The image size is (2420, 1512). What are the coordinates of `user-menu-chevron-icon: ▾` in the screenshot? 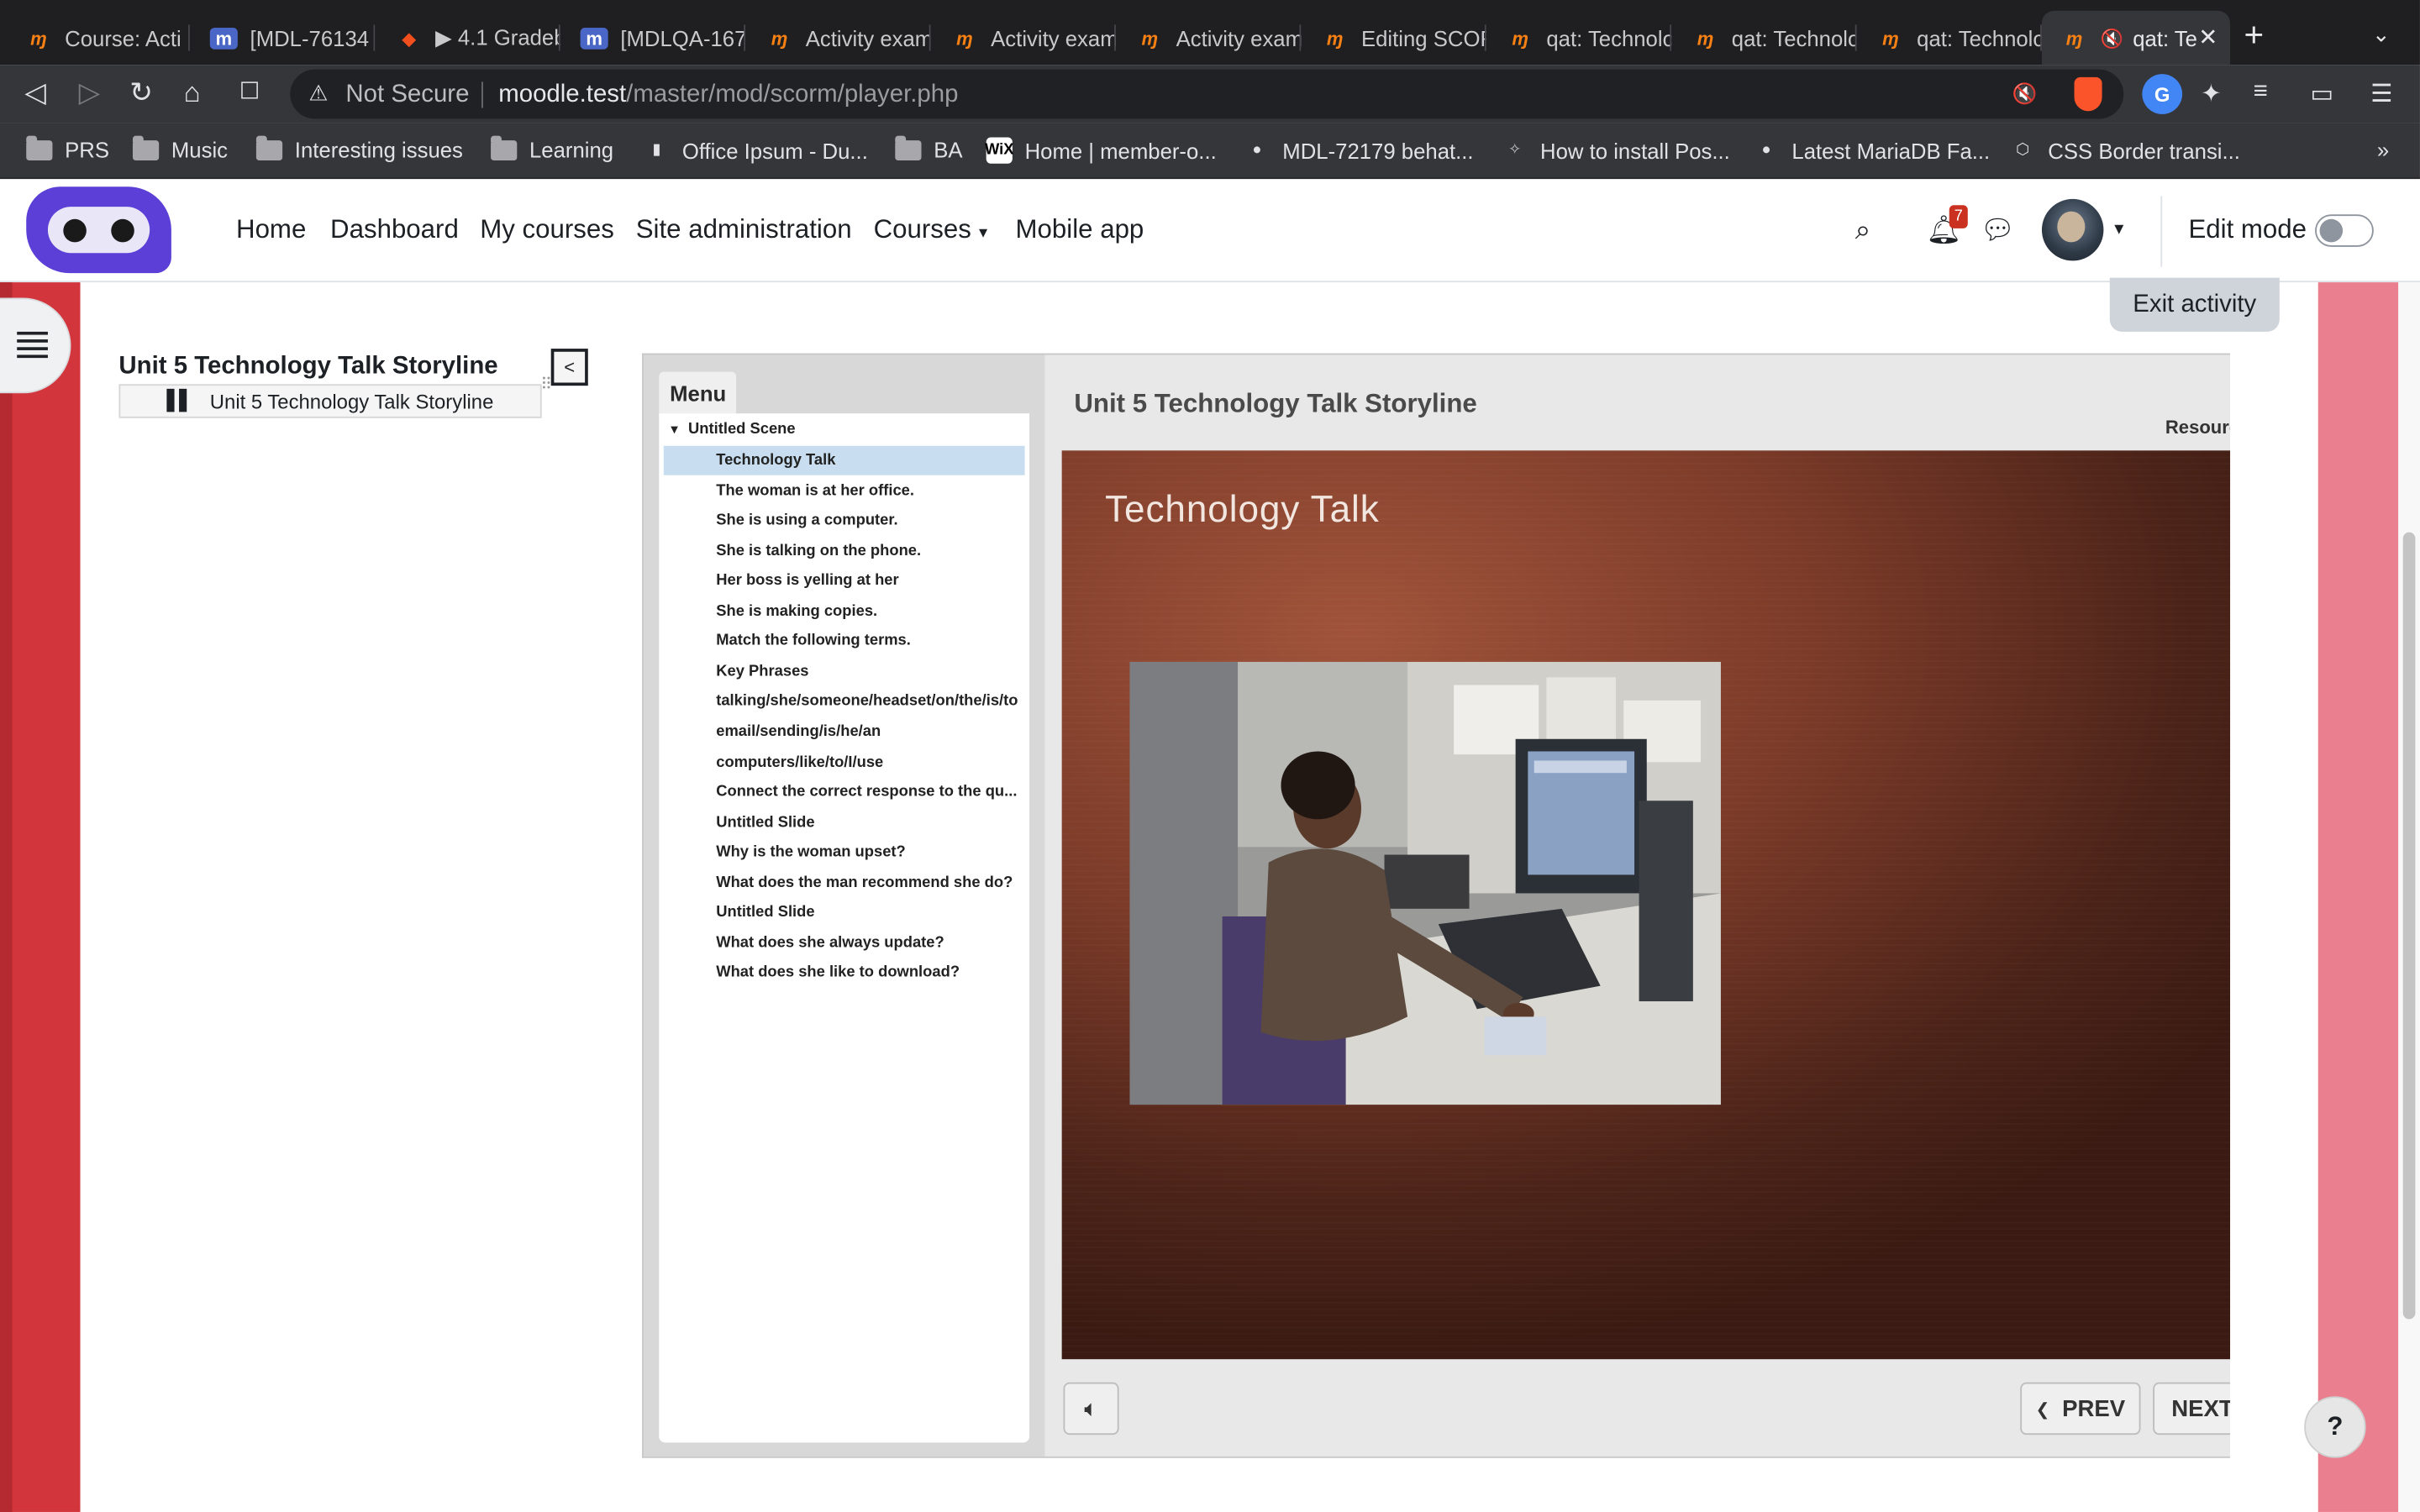 It's located at (2118, 228).